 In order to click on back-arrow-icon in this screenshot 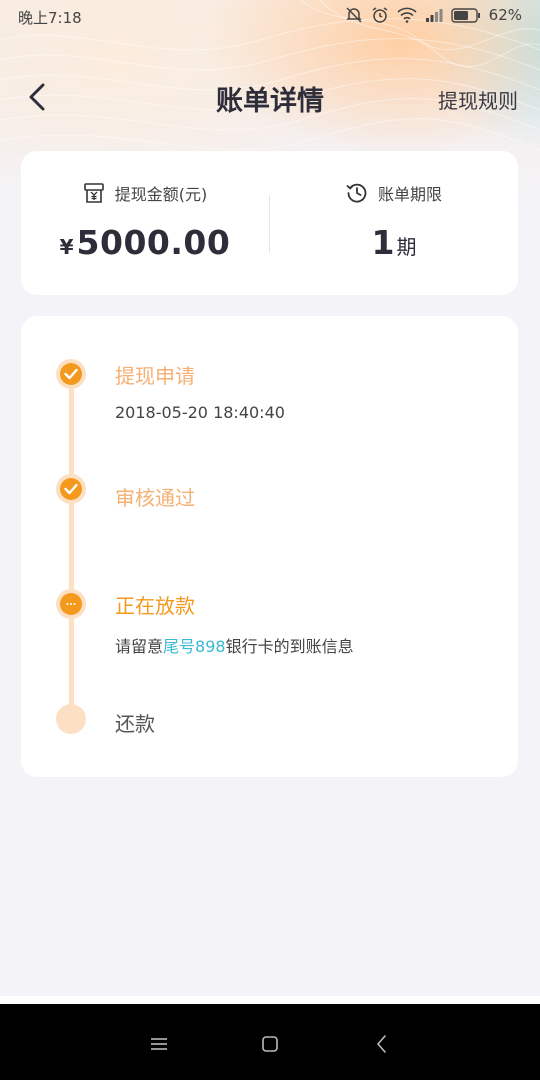, I will do `click(381, 1044)`.